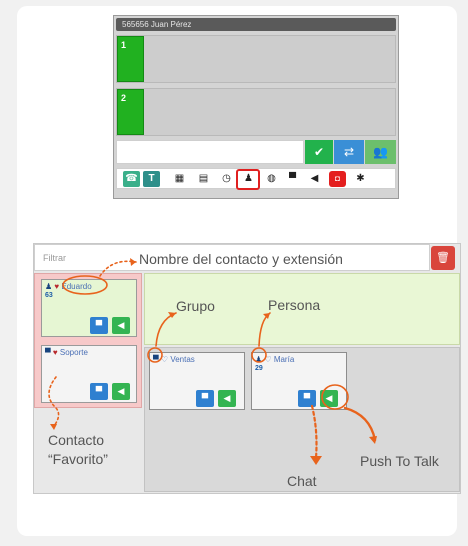  What do you see at coordinates (256, 112) in the screenshot?
I see `line-2: 2` at bounding box center [256, 112].